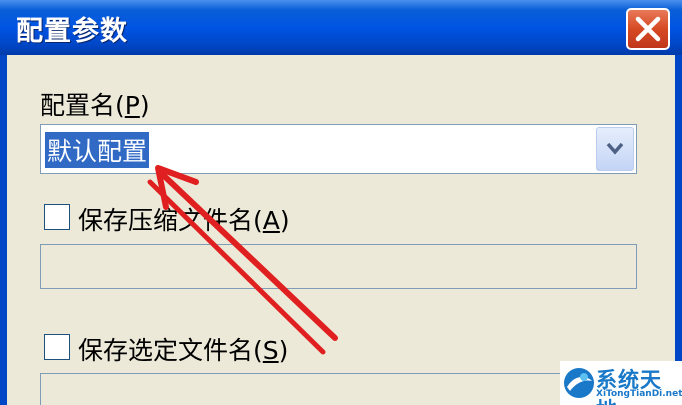 Image resolution: width=682 pixels, height=405 pixels. What do you see at coordinates (183, 349) in the screenshot?
I see `save-selected-name-label: 保存选定文件名(S)` at bounding box center [183, 349].